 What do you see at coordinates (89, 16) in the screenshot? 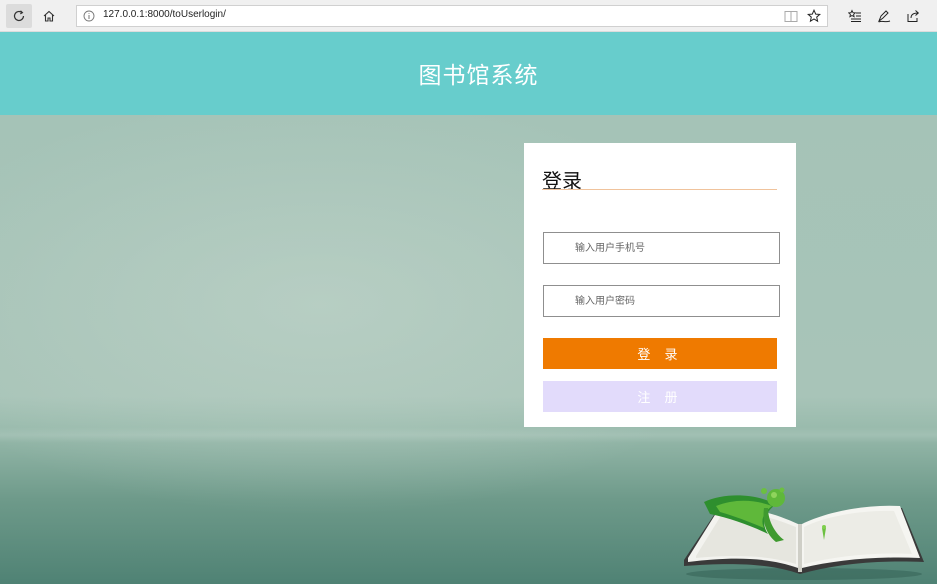
I see `info-icon` at bounding box center [89, 16].